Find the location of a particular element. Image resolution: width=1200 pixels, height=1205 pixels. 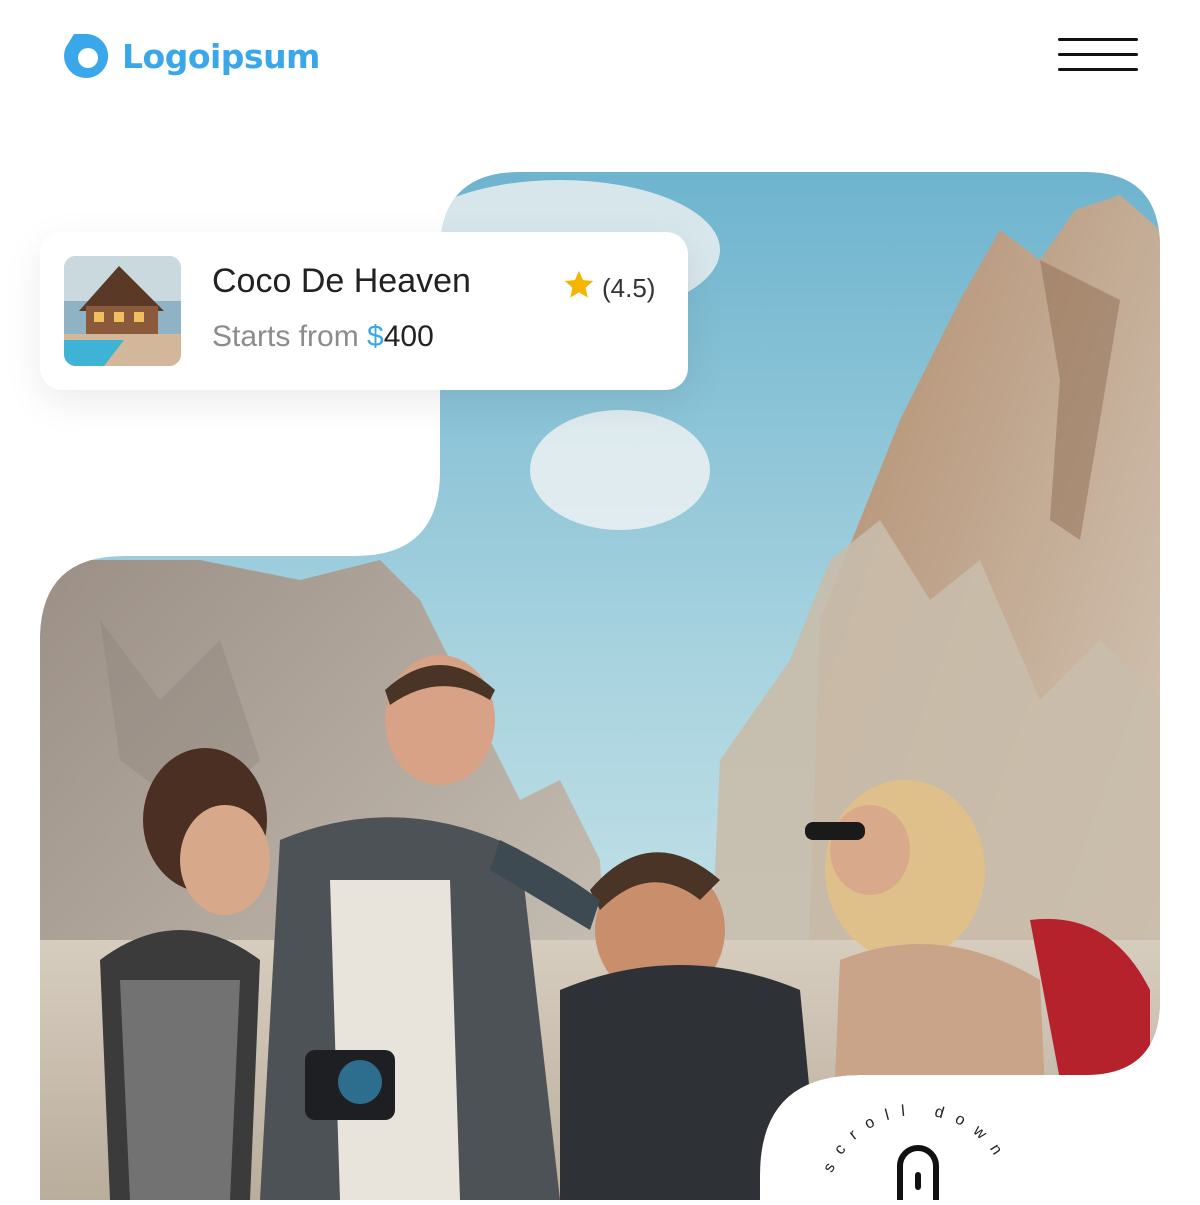

logo: Logoipsum is located at coordinates (190, 56).